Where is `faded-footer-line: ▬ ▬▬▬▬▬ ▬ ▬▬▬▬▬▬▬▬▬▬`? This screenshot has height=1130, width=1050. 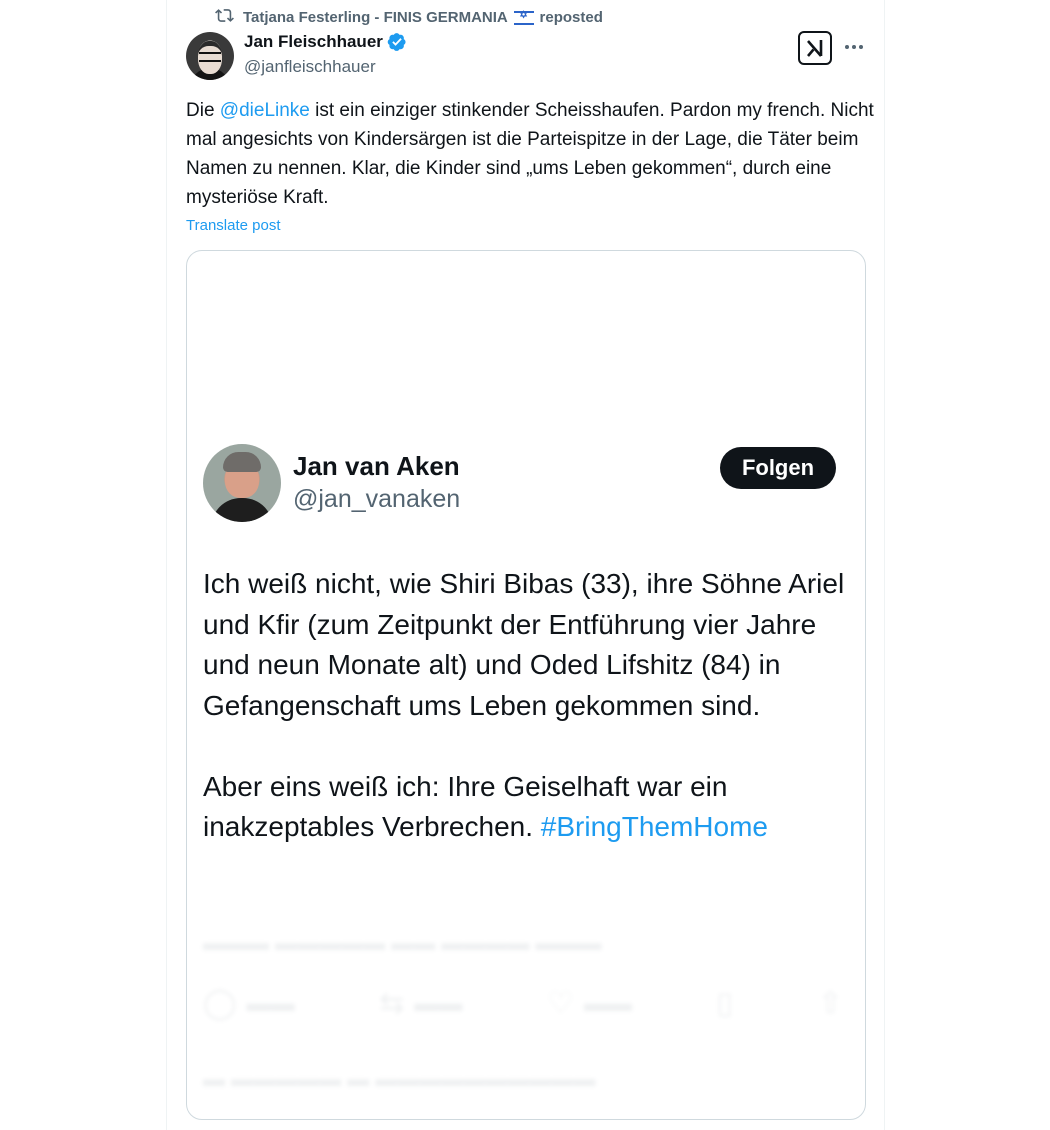
faded-footer-line: ▬ ▬▬▬▬▬ ▬ ▬▬▬▬▬▬▬▬▬▬ is located at coordinates (399, 1078).